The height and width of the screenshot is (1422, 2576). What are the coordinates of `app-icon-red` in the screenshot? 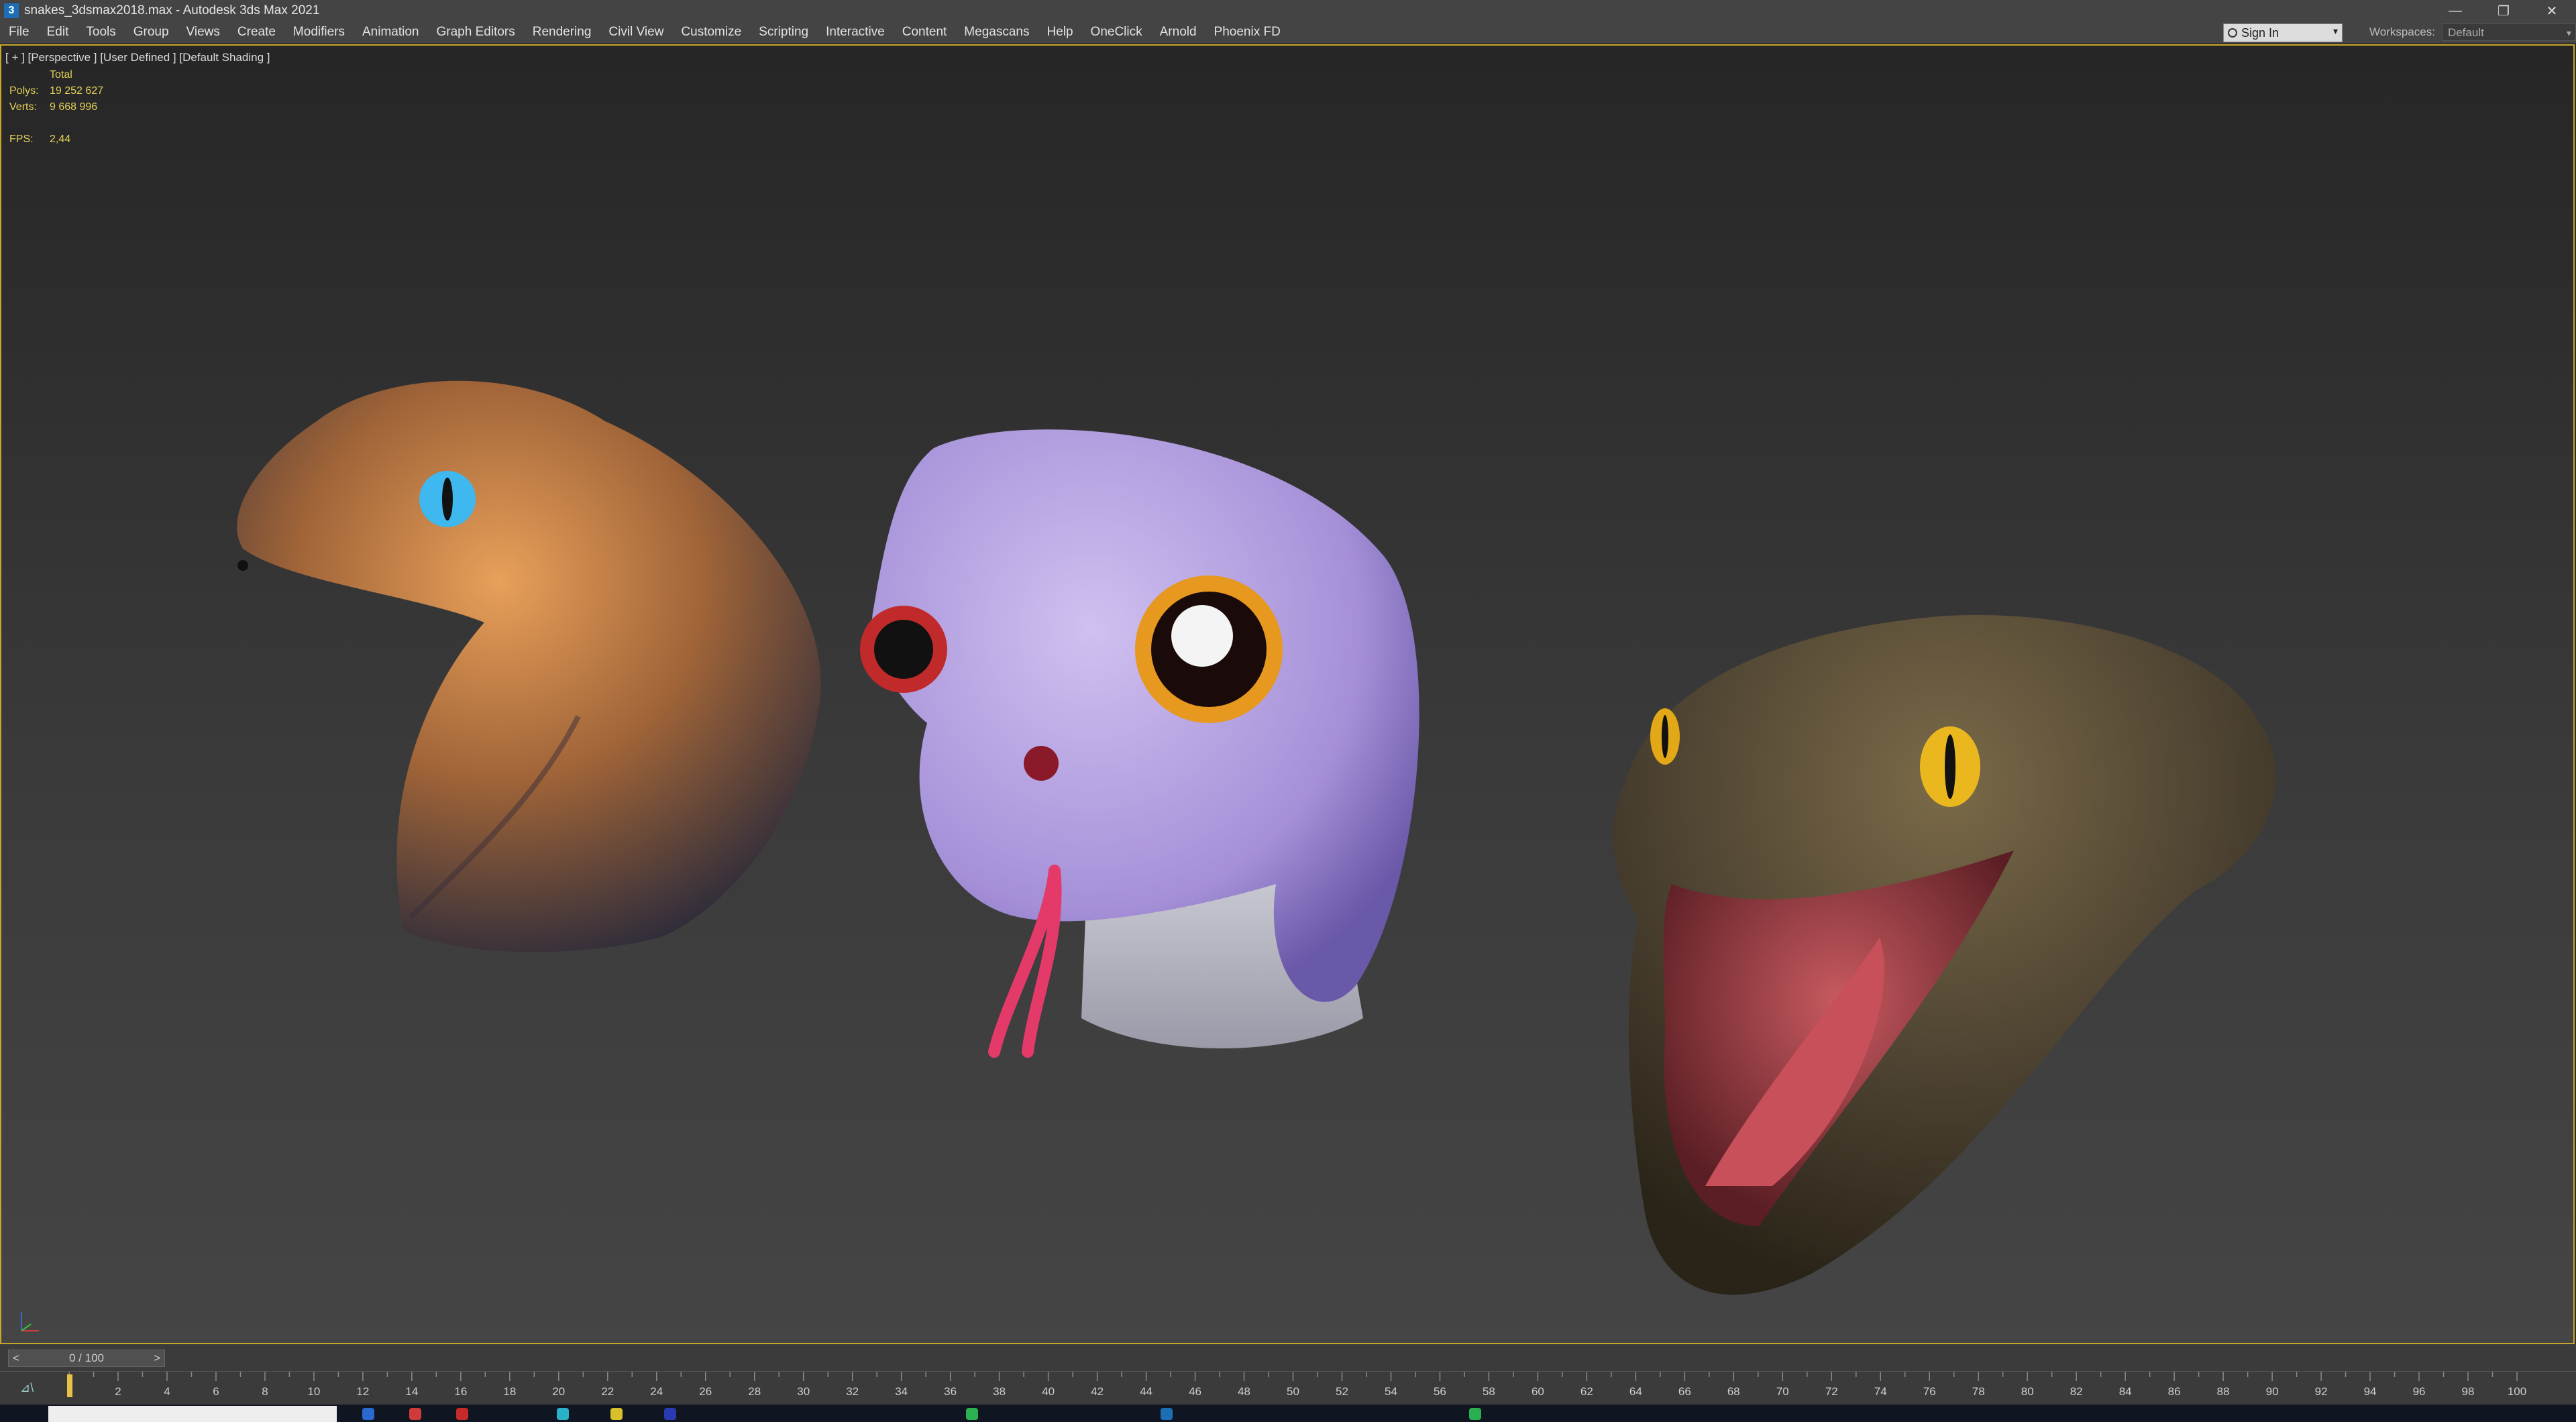 It's located at (415, 1414).